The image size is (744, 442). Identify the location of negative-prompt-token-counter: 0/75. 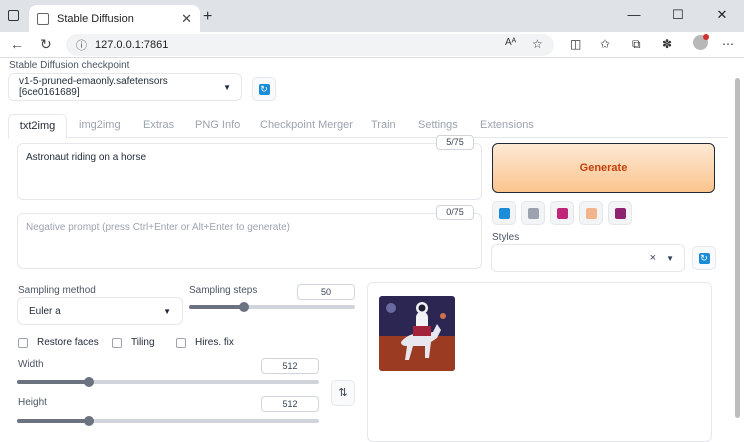
(455, 212).